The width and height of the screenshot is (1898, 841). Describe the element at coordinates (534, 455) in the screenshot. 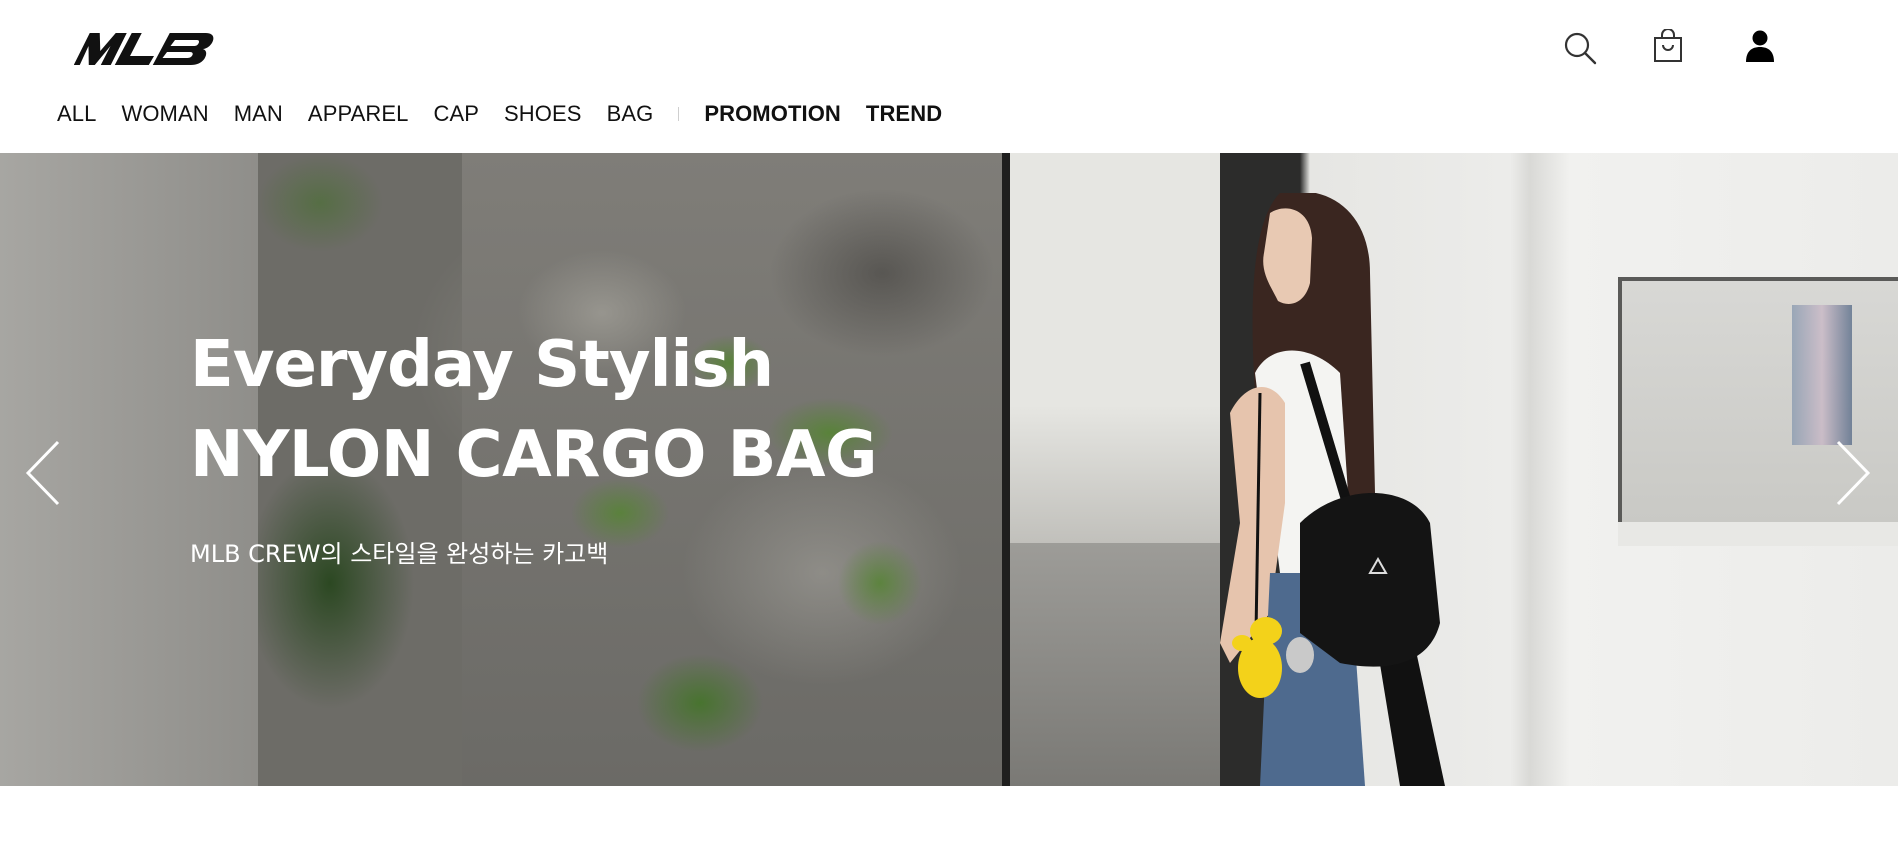

I see `hero-title-line2: NYLON CARGO BAG` at that location.